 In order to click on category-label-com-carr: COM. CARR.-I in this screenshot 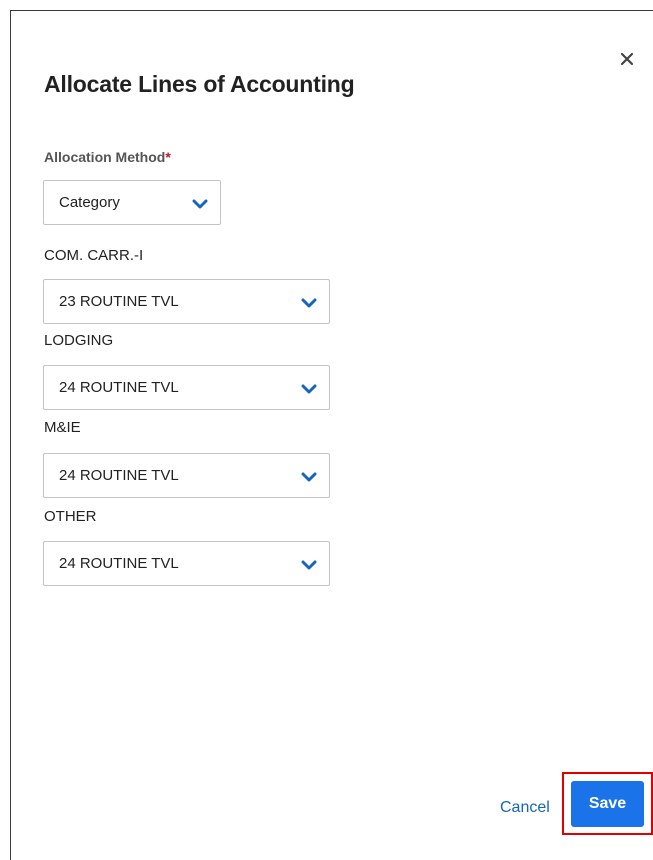, I will do `click(94, 255)`.